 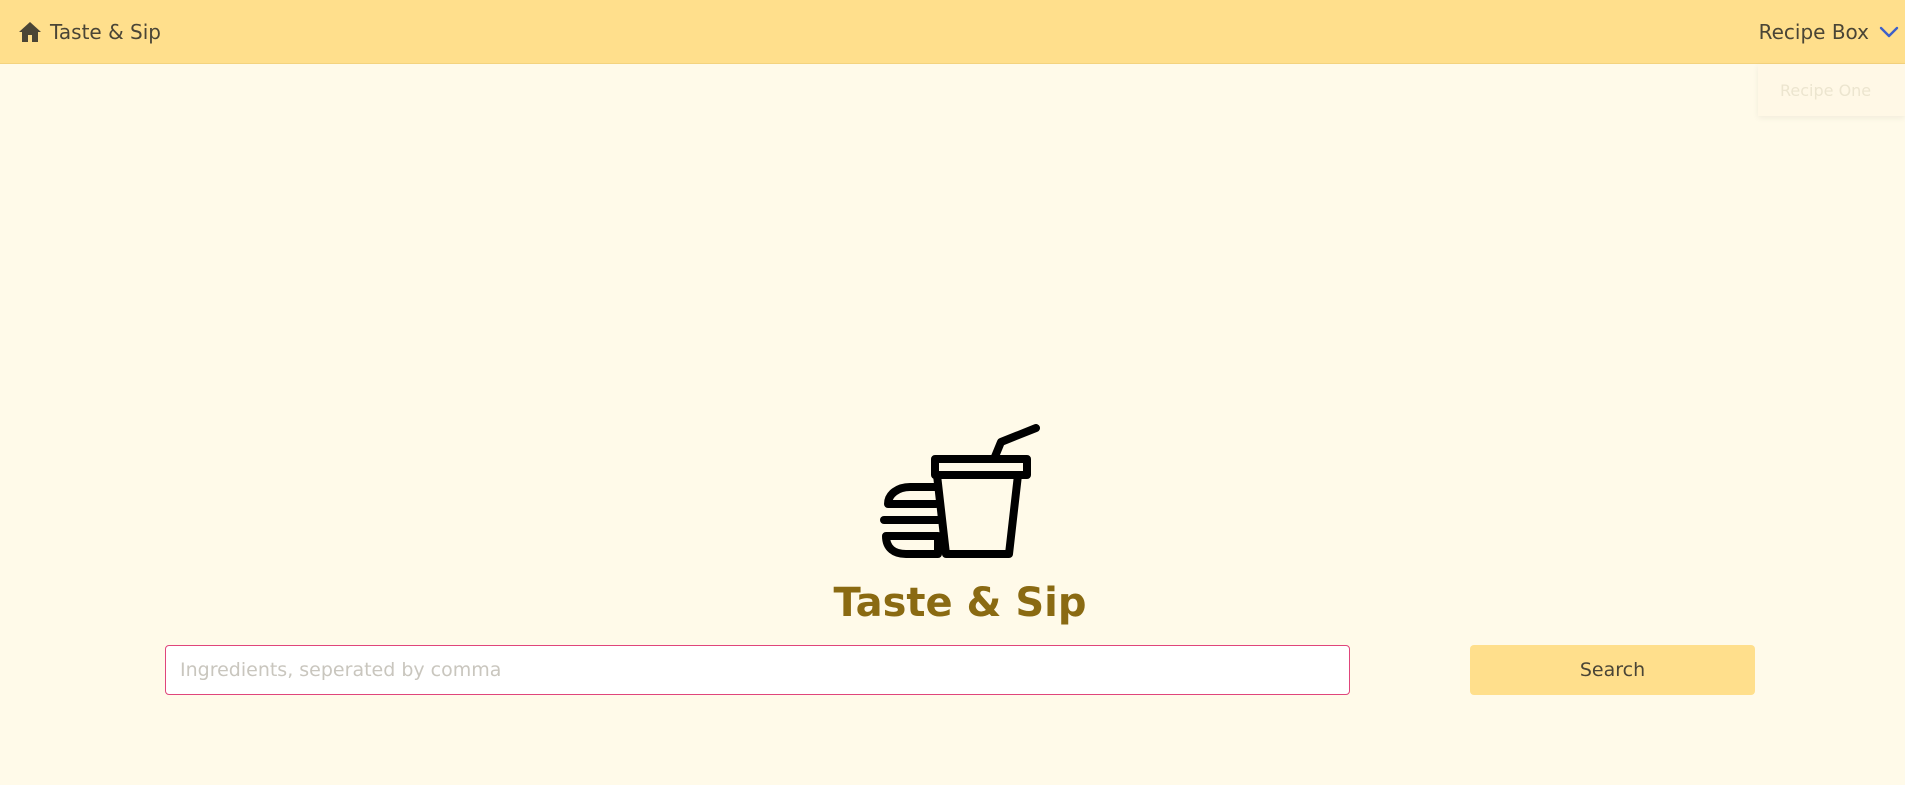 What do you see at coordinates (1813, 32) in the screenshot?
I see `recipe-box-label: Recipe Box` at bounding box center [1813, 32].